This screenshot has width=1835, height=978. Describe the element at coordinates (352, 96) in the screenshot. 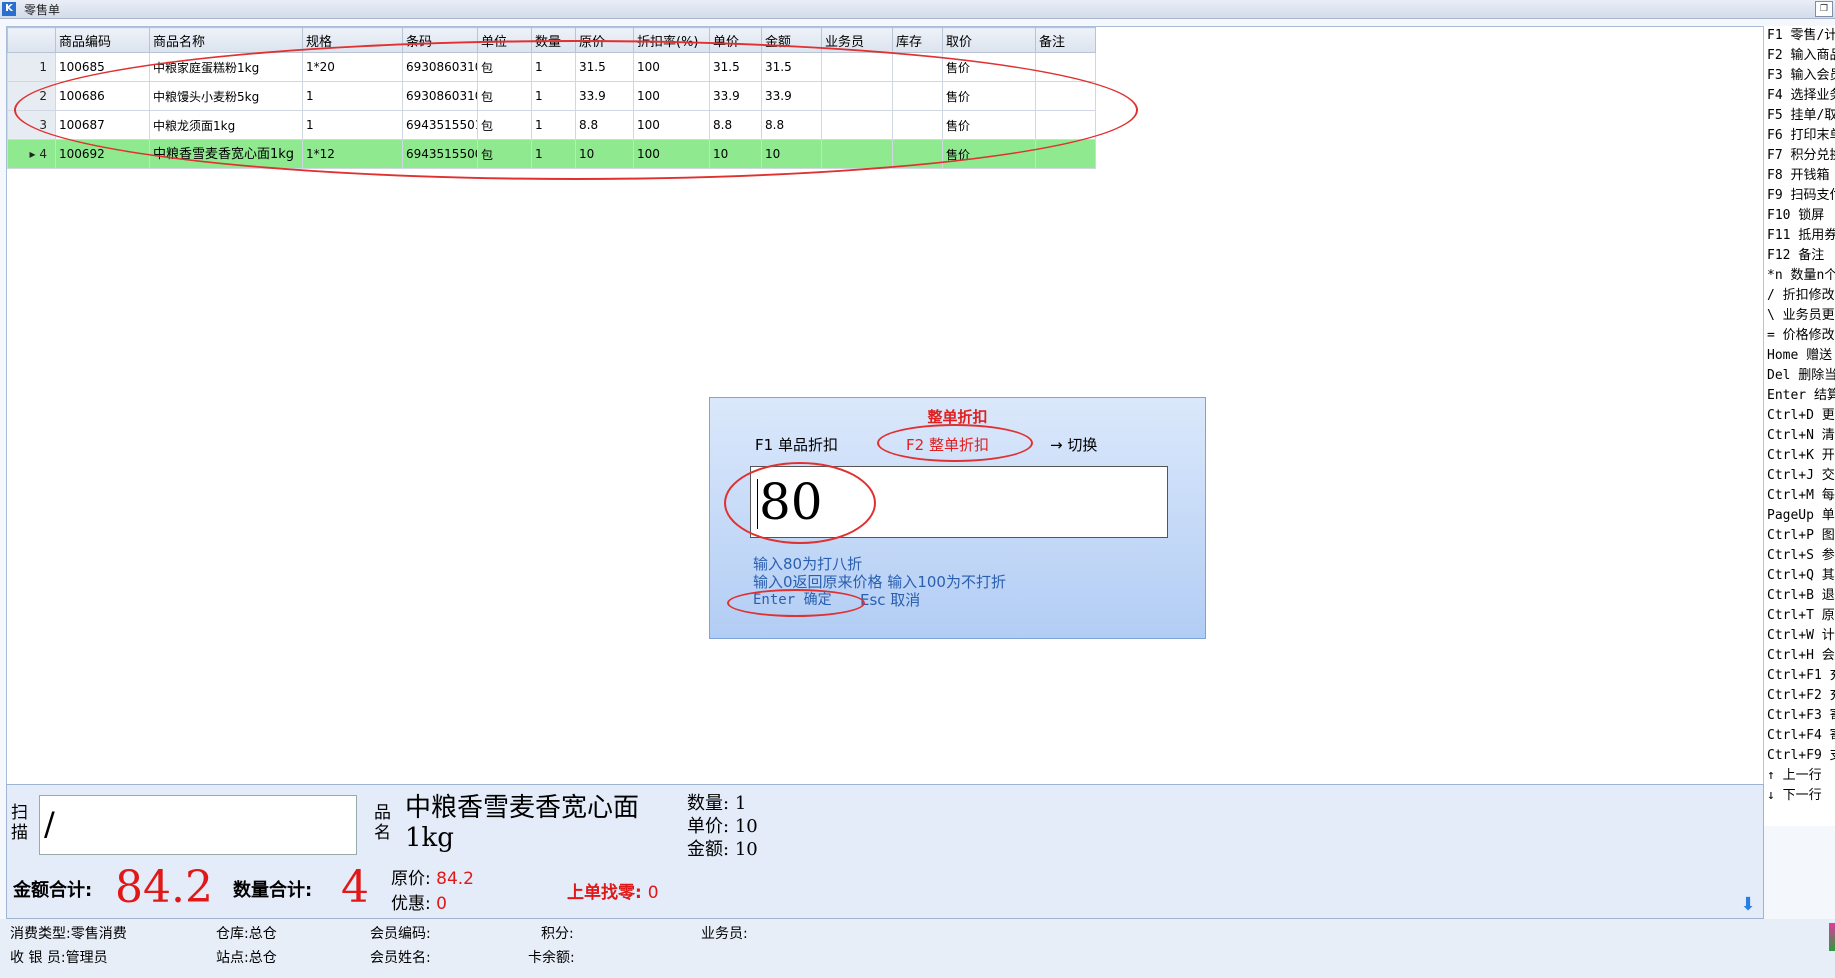

I see `cell-spec: 1` at that location.